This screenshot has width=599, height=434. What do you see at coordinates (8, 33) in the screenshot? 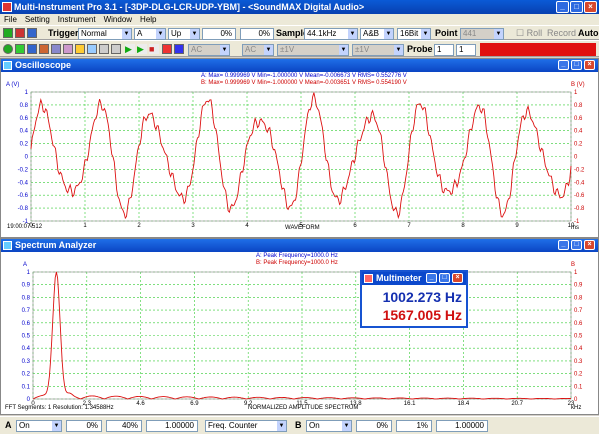
I see `run-icon` at bounding box center [8, 33].